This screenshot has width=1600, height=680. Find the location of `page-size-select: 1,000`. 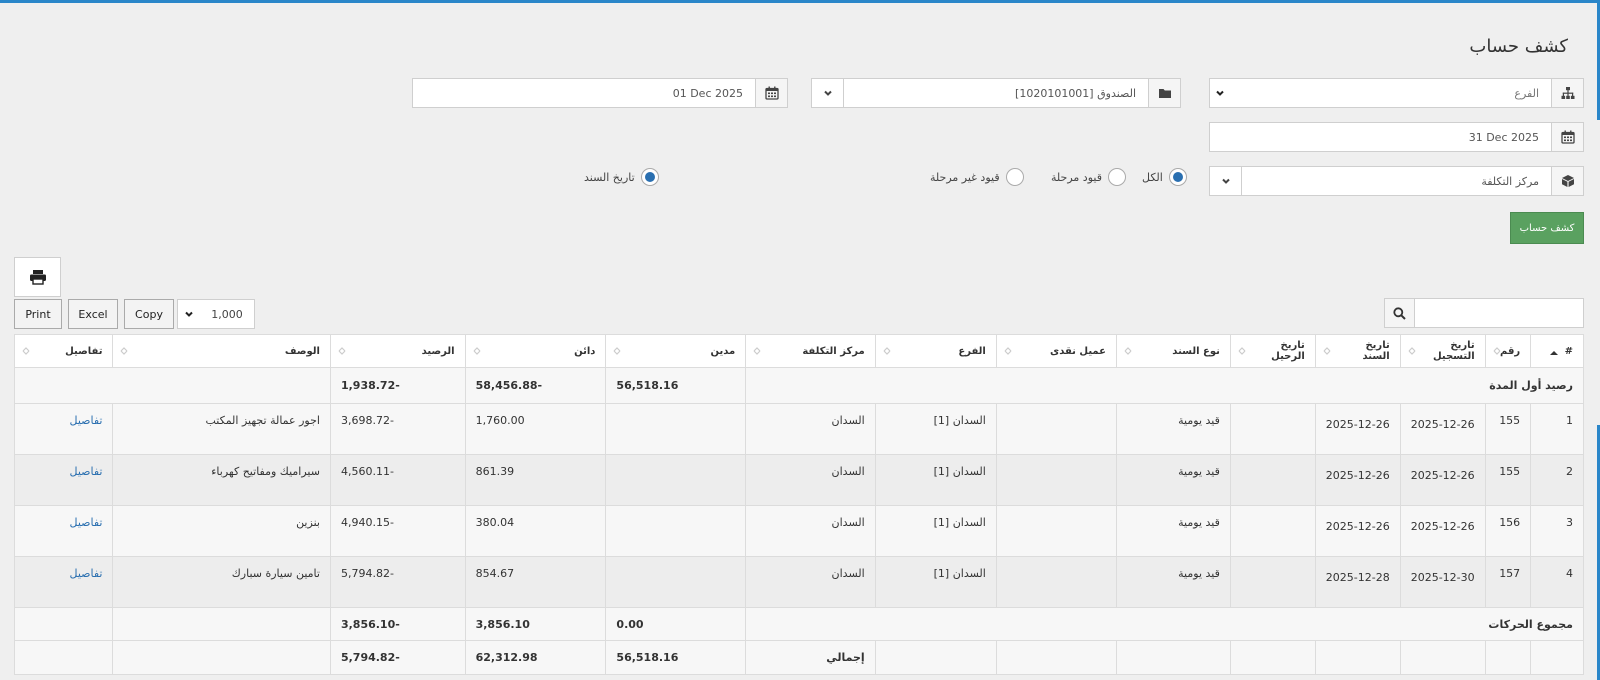

page-size-select: 1,000 is located at coordinates (216, 314).